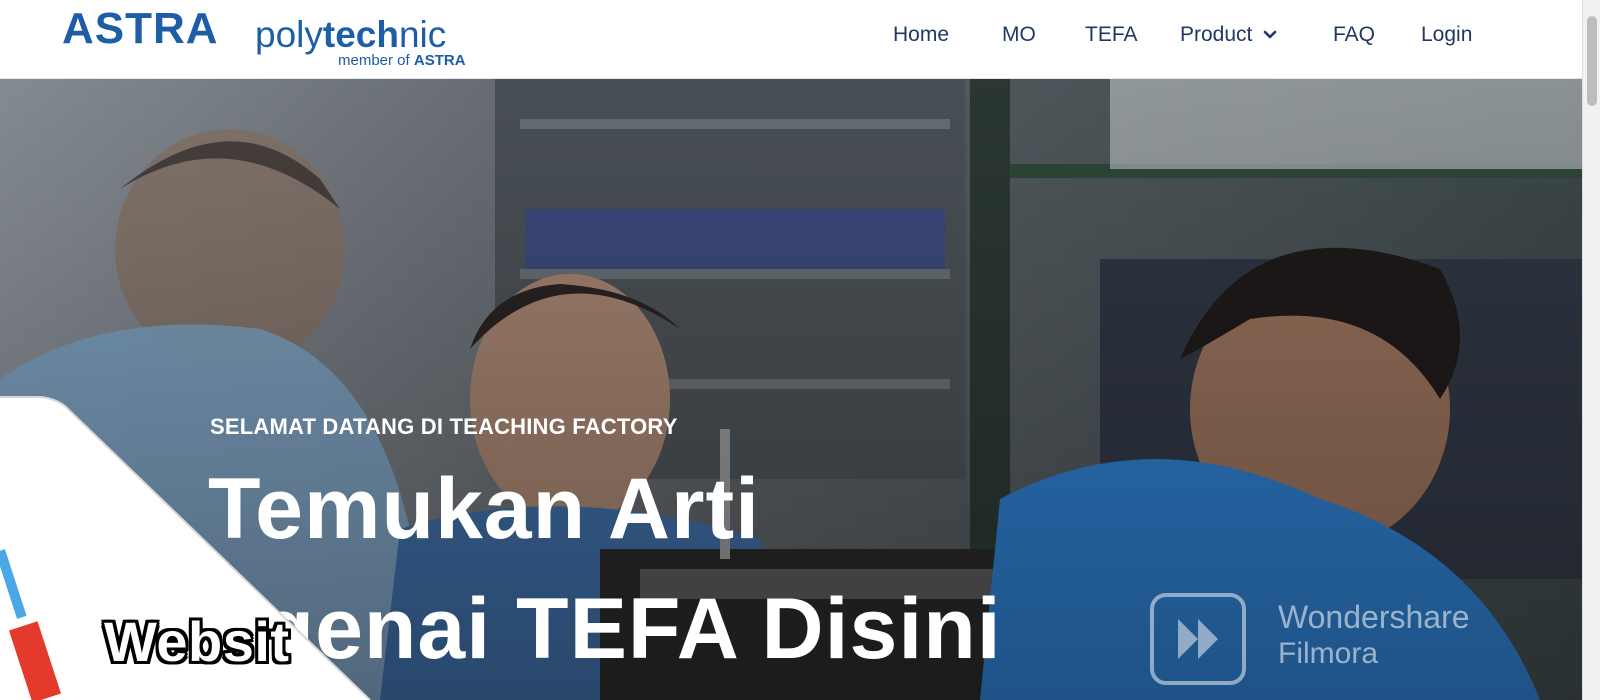 This screenshot has height=700, width=1600. I want to click on hero-title-line-1: Temukan Arti, so click(484, 509).